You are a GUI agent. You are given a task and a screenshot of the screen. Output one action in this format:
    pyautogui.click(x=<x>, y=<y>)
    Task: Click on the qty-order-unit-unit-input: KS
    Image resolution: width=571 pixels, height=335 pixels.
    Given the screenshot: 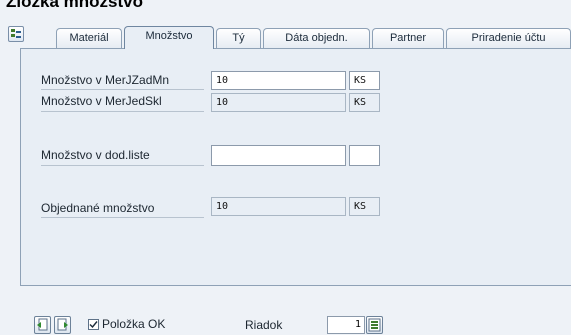 What is the action you would take?
    pyautogui.click(x=364, y=80)
    